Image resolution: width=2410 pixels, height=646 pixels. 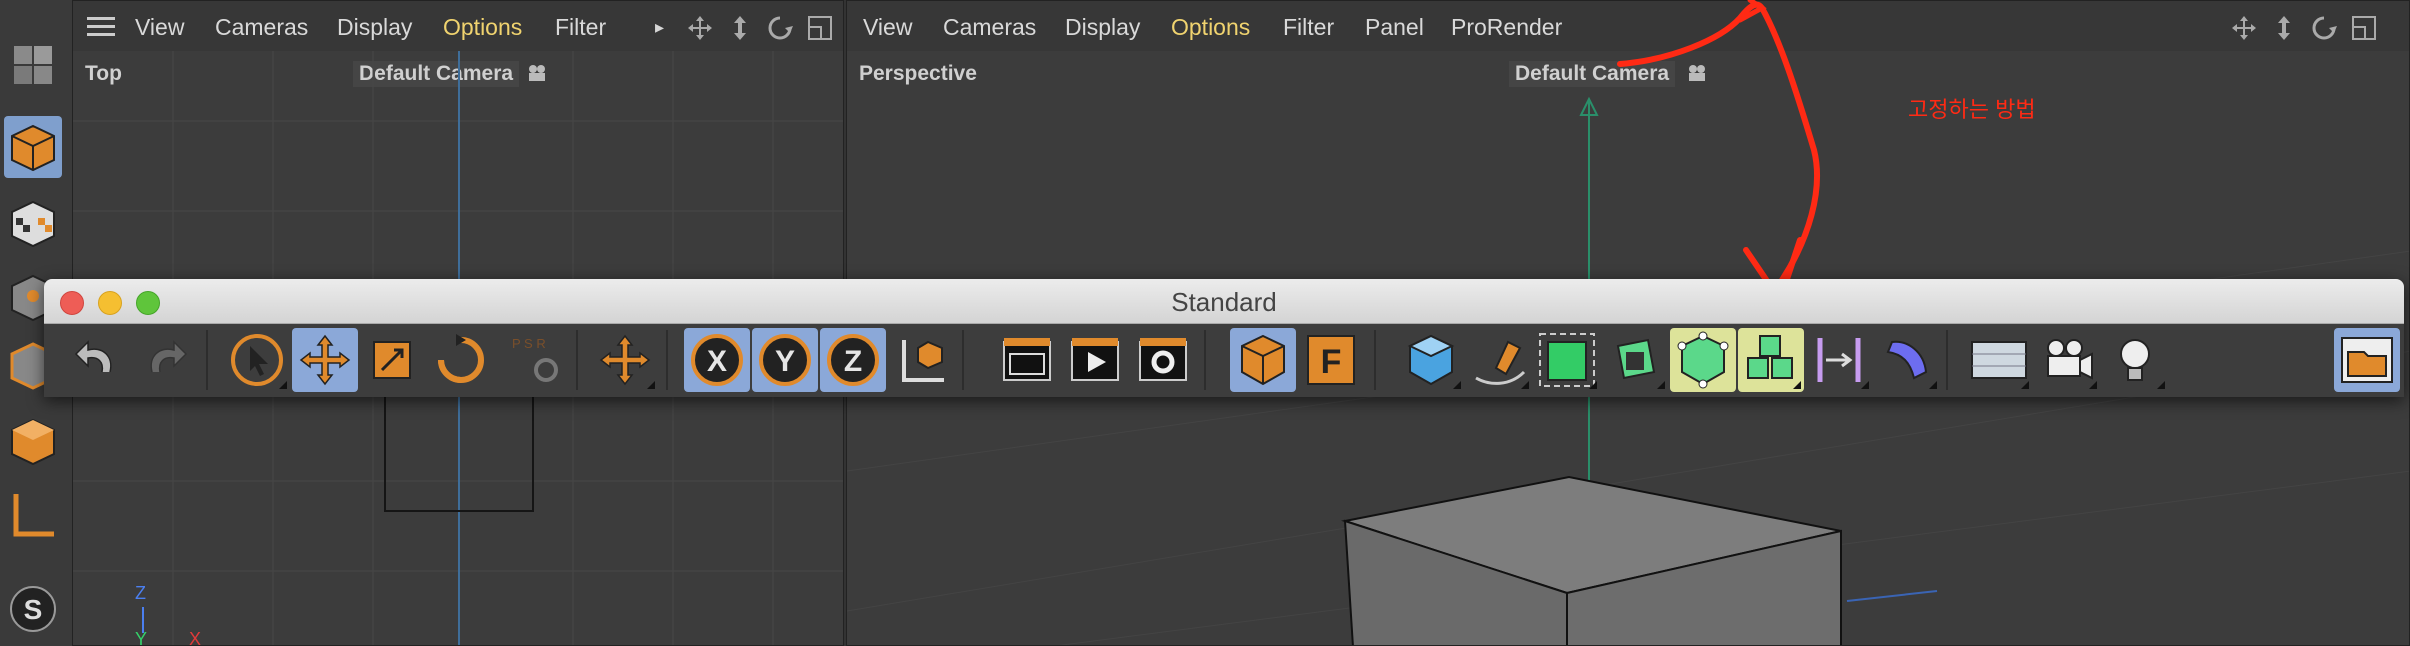 What do you see at coordinates (1972, 109) in the screenshot?
I see `annotation-text: 고정하는 방법` at bounding box center [1972, 109].